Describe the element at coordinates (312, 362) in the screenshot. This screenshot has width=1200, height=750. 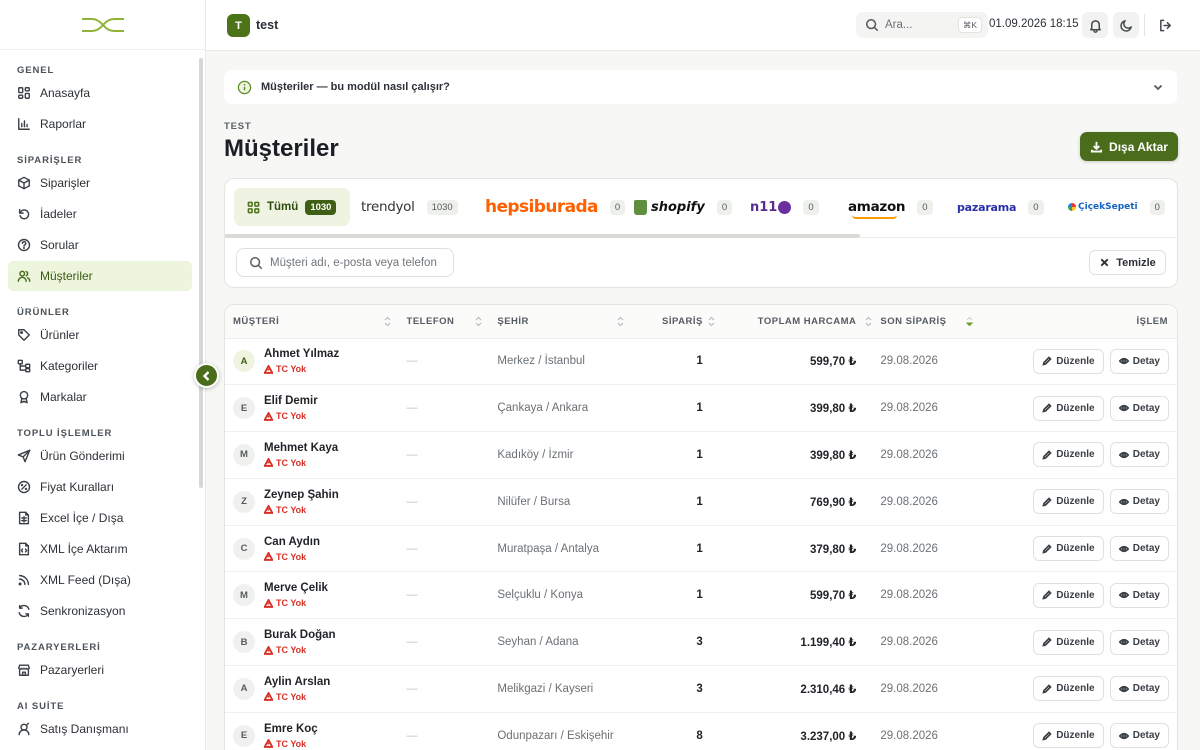
I see `customer-cell: A Ahmet Yılmaz TC Yok` at that location.